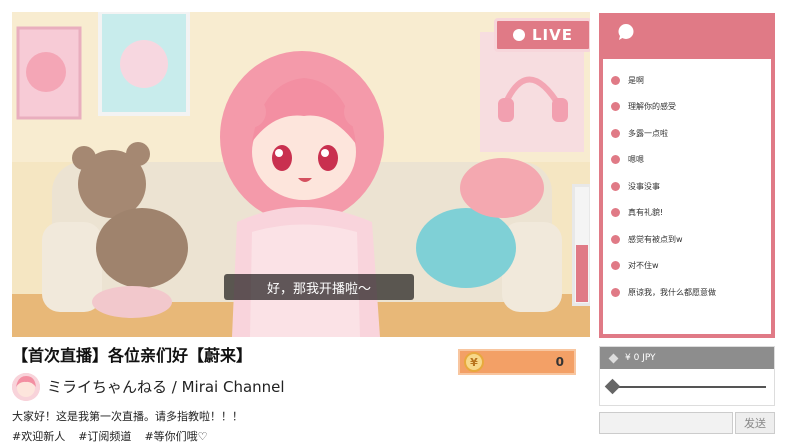 The width and height of the screenshot is (791, 444). I want to click on live-badge: LIVE, so click(542, 35).